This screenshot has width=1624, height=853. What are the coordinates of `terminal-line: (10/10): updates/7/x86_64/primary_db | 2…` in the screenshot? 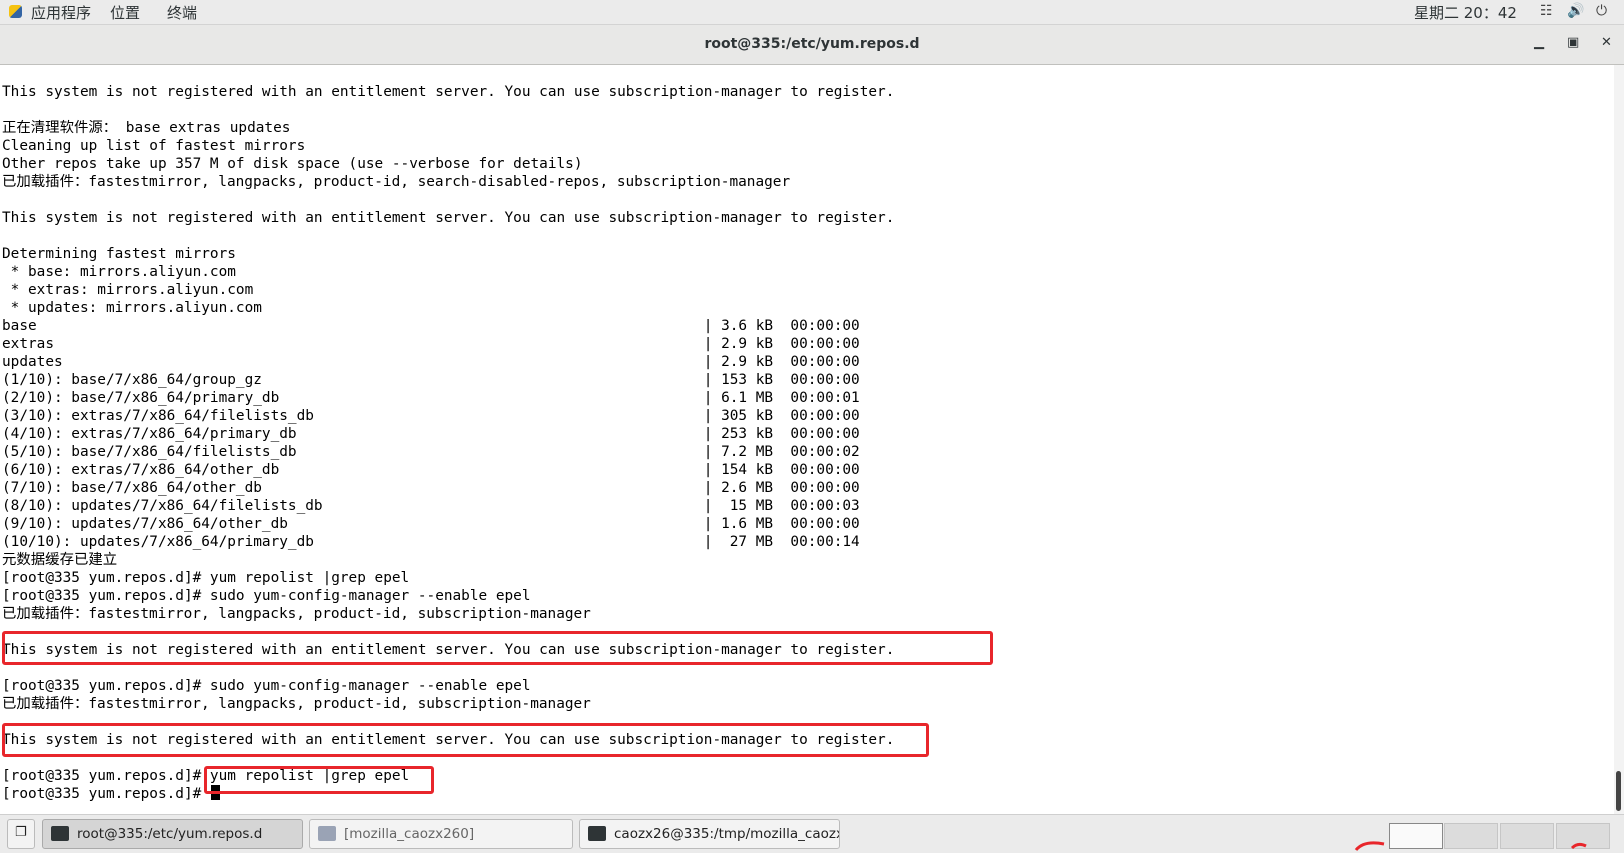 It's located at (431, 542).